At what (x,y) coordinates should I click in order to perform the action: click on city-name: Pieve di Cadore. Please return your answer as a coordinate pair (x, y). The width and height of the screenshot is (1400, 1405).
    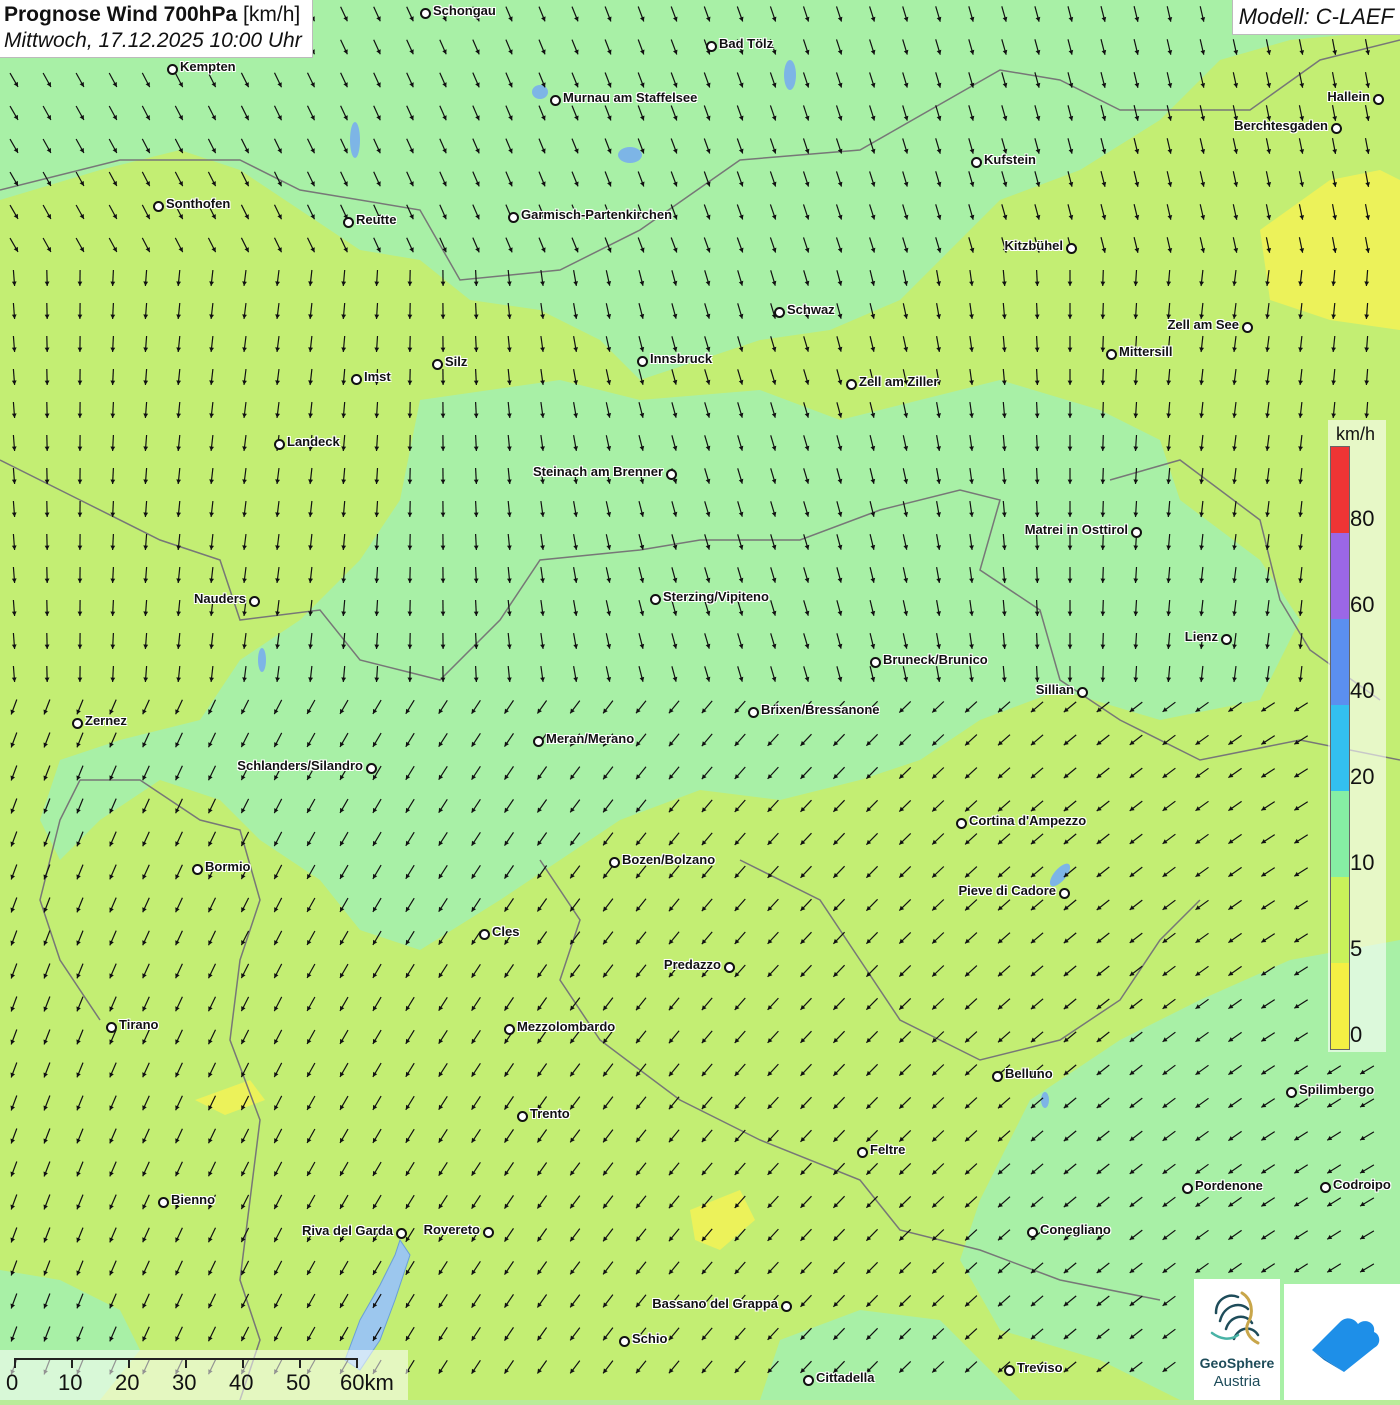
    Looking at the image, I should click on (1007, 890).